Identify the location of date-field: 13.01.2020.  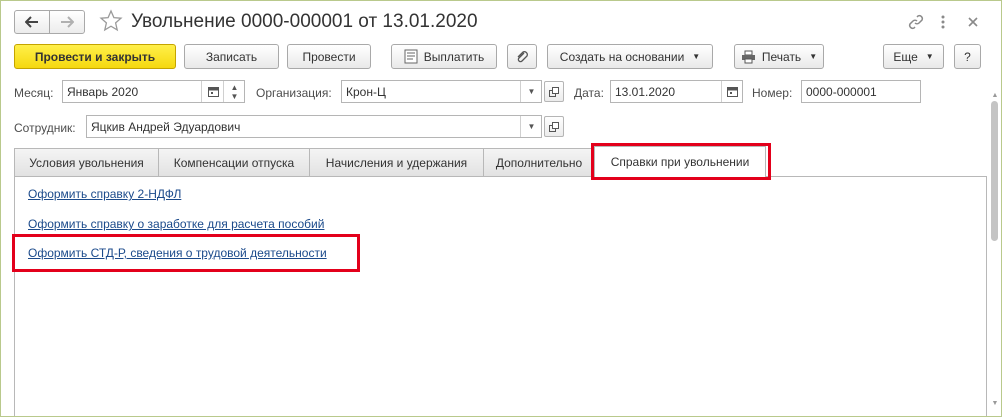
(676, 91).